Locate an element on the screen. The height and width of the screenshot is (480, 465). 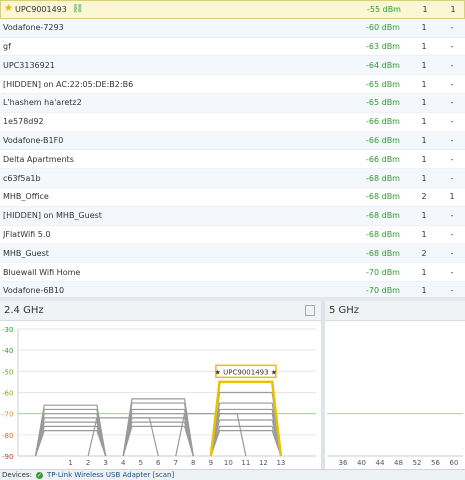
network-row: [HIDDEN] on MHB_Guest -68 dBm 1 - is located at coordinates (232, 216).